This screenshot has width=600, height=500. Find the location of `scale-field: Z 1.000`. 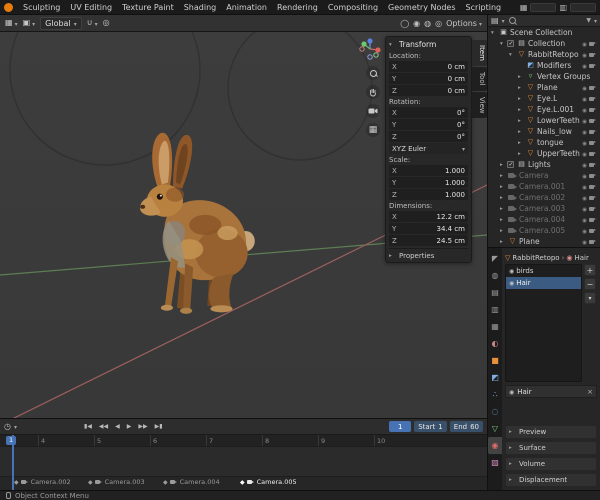

scale-field: Z 1.000 is located at coordinates (428, 194).